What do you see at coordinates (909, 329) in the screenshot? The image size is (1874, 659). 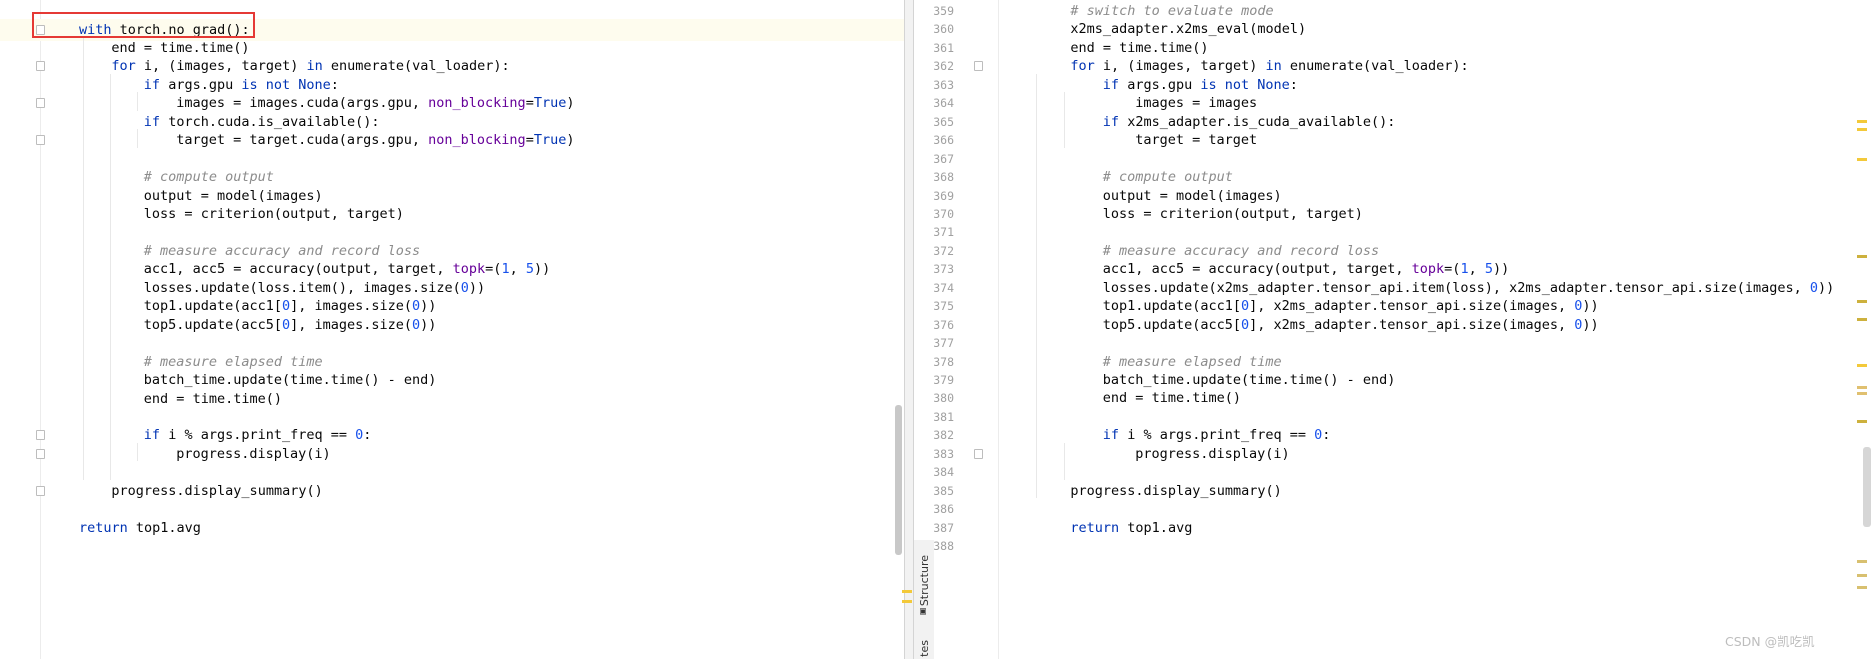 I see `split-divider` at bounding box center [909, 329].